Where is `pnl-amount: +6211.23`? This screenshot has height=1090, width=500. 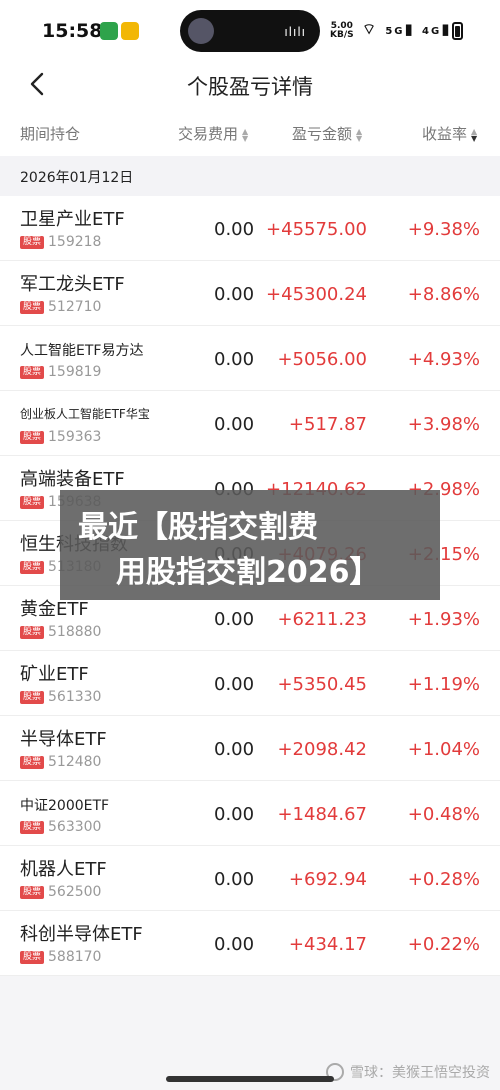
pnl-amount: +6211.23 is located at coordinates (322, 619).